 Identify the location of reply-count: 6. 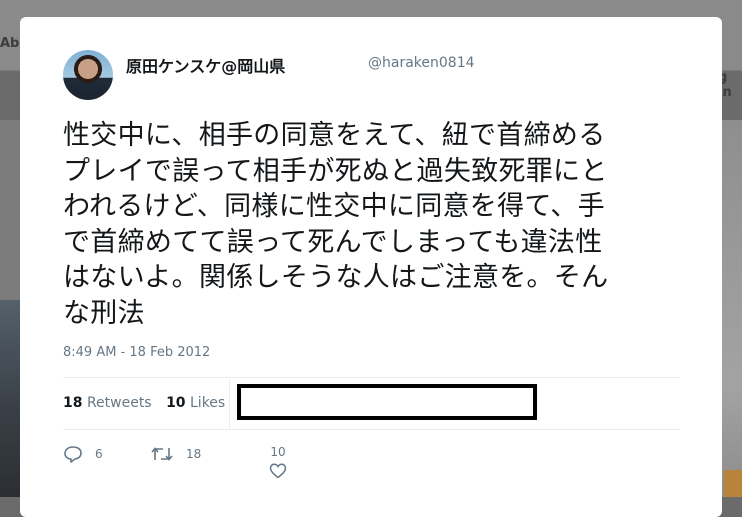
(99, 454).